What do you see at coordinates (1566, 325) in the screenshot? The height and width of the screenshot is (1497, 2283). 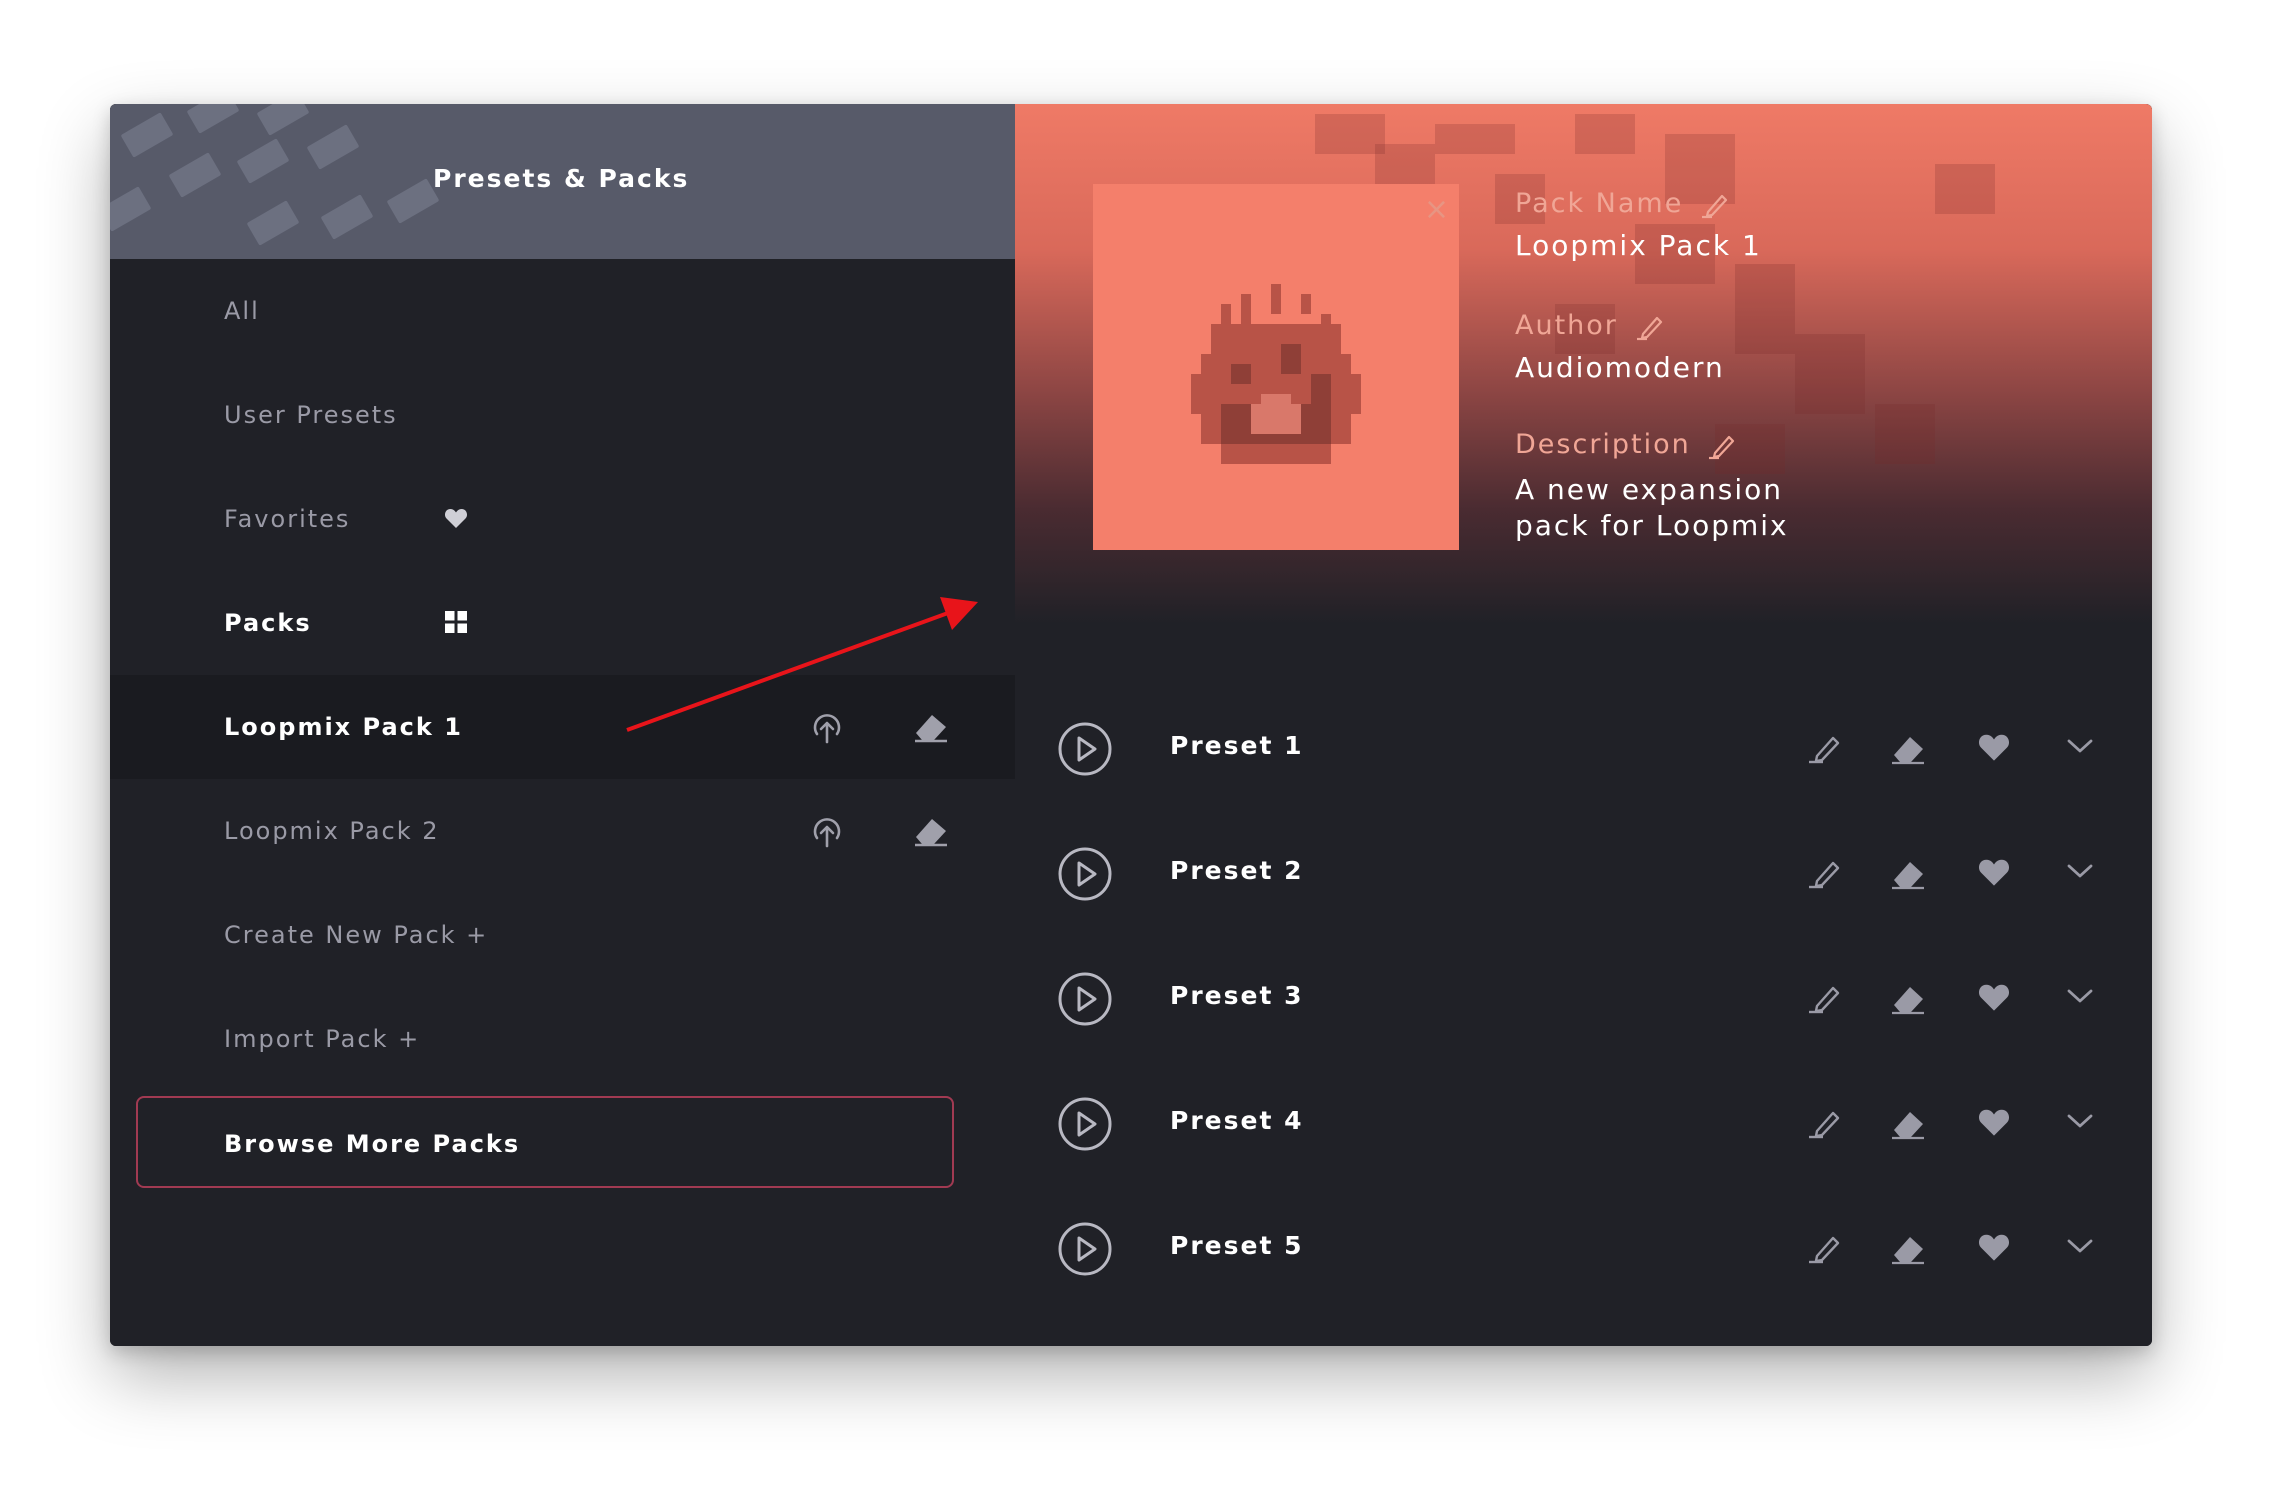 I see `author-label-text: Author` at bounding box center [1566, 325].